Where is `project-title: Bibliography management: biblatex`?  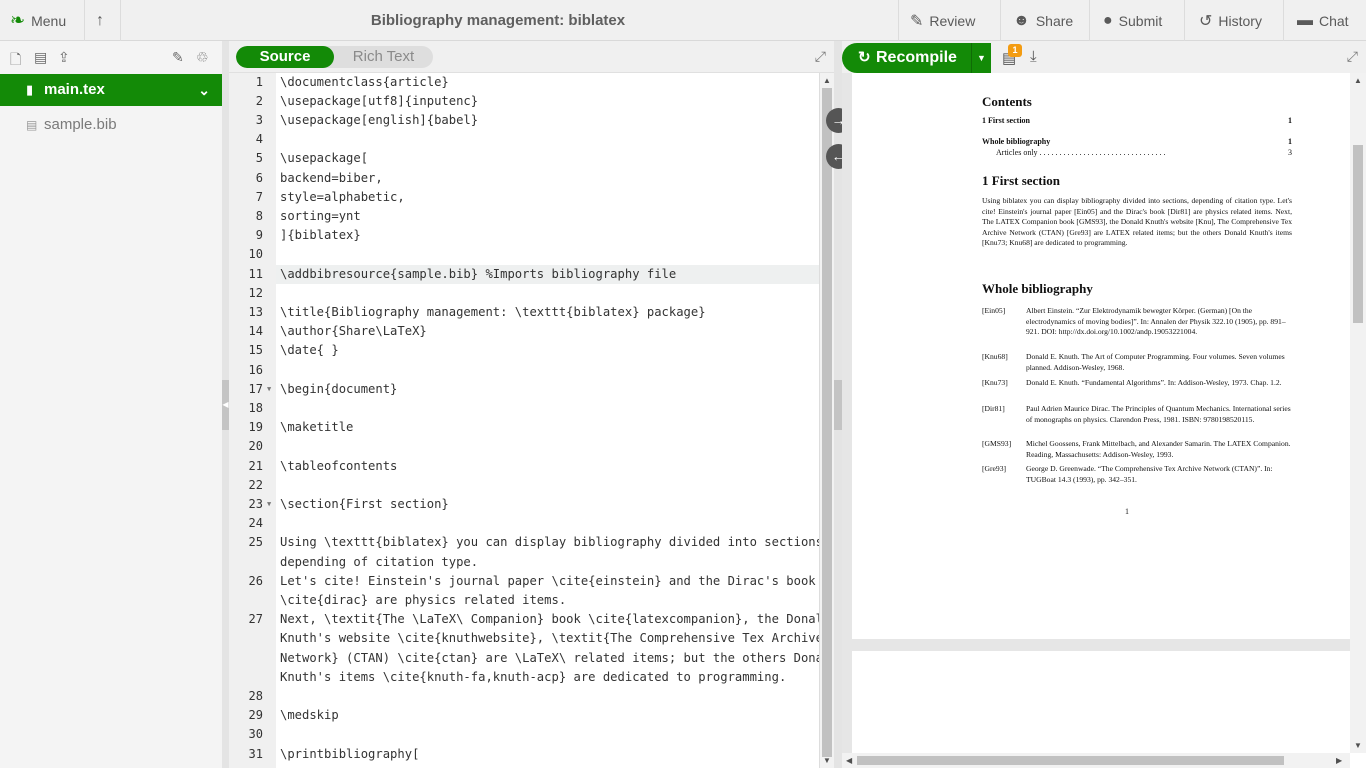 project-title: Bibliography management: biblatex is located at coordinates (498, 20).